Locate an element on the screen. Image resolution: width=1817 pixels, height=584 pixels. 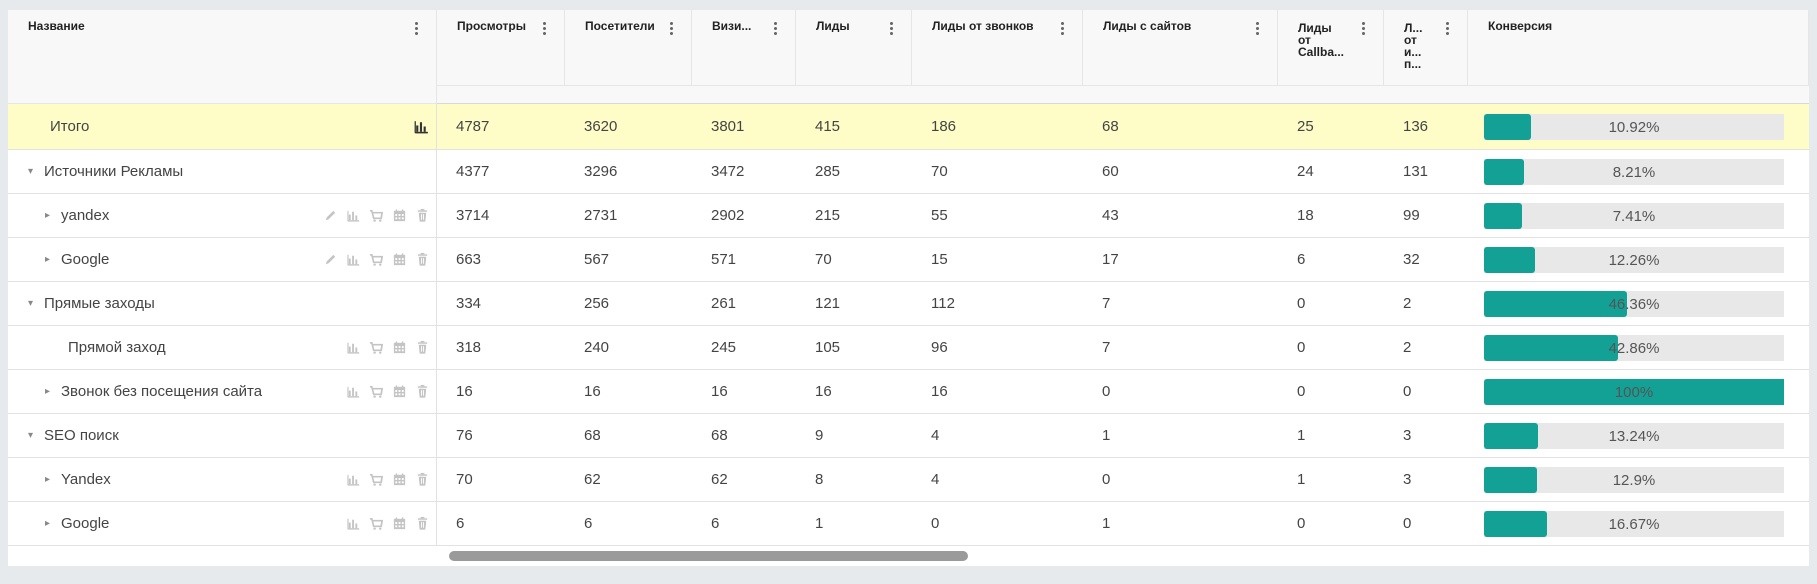
column-header-6: Лиды с сайтов is located at coordinates (1180, 48).